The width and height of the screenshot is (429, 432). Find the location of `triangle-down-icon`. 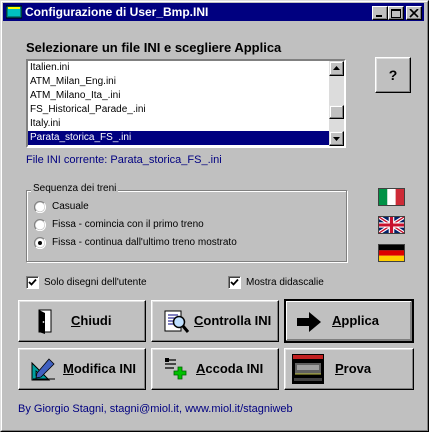

triangle-down-icon is located at coordinates (336, 139).